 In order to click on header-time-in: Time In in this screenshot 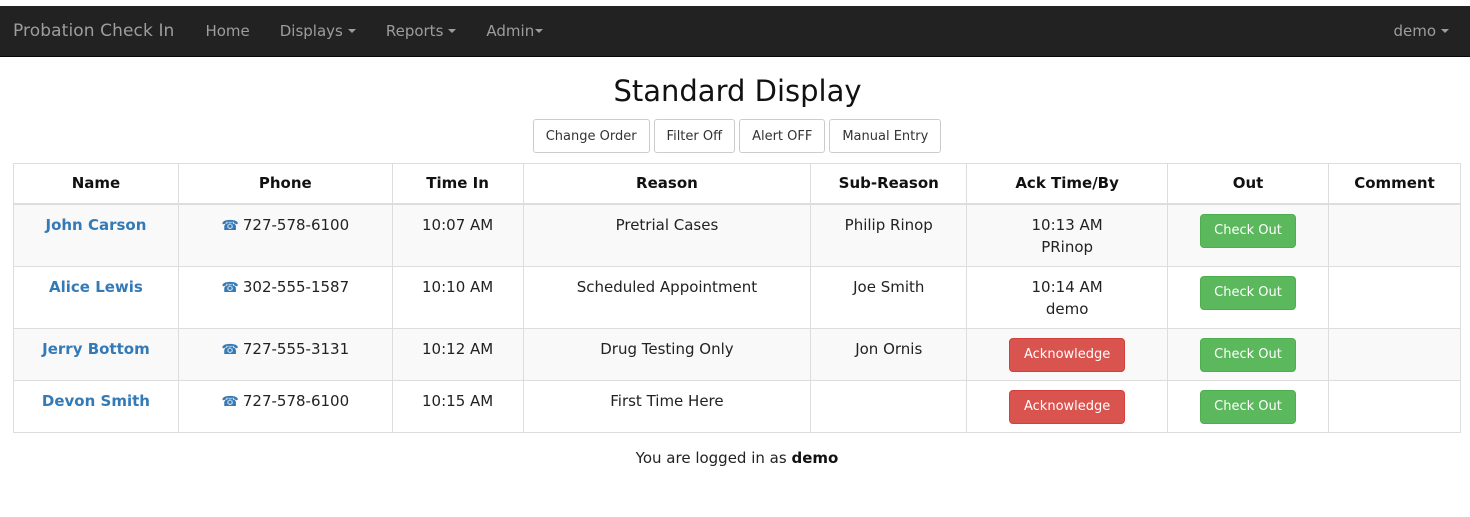, I will do `click(457, 184)`.